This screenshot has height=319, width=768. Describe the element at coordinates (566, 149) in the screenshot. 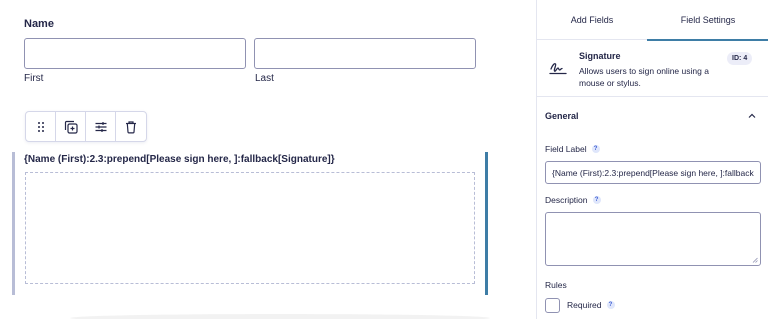

I see `field-label-title: Field Label` at that location.